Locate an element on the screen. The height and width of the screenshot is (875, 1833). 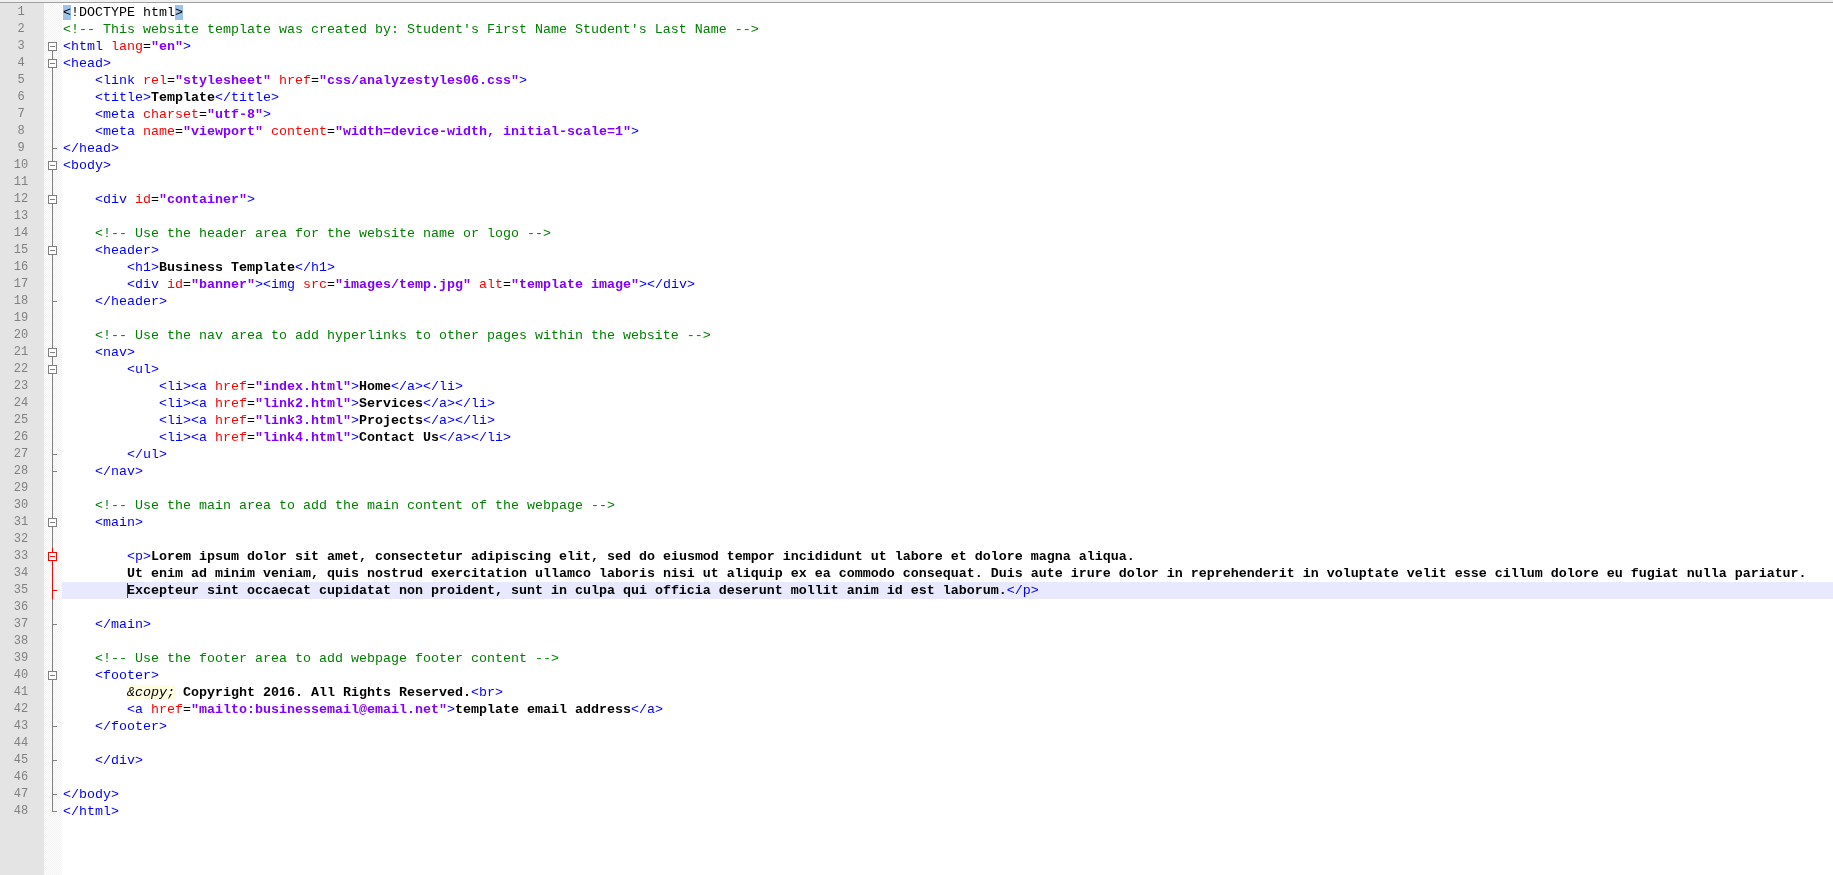
code-line: <link rel="stylesheet" href="css/analyzestyles06.css"> is located at coordinates (311, 80).